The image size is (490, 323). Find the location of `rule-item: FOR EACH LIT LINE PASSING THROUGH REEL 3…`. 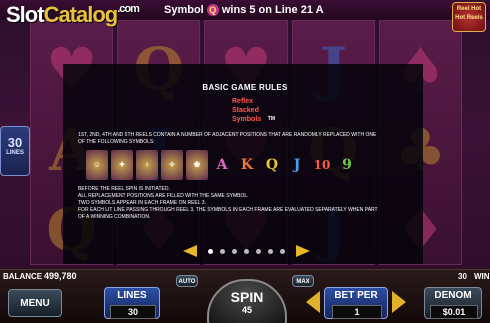

rule-item: FOR EACH LIT LINE PASSING THROUGH REEL 3… is located at coordinates (228, 210).